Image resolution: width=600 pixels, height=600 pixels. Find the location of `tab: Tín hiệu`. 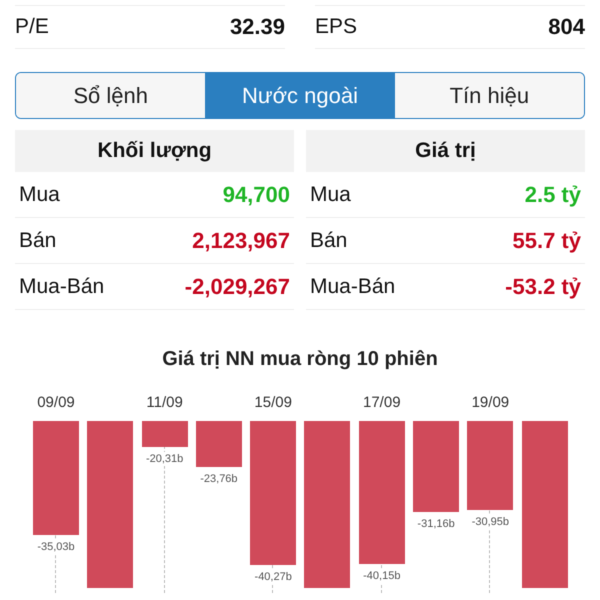

tab: Tín hiệu is located at coordinates (489, 95).